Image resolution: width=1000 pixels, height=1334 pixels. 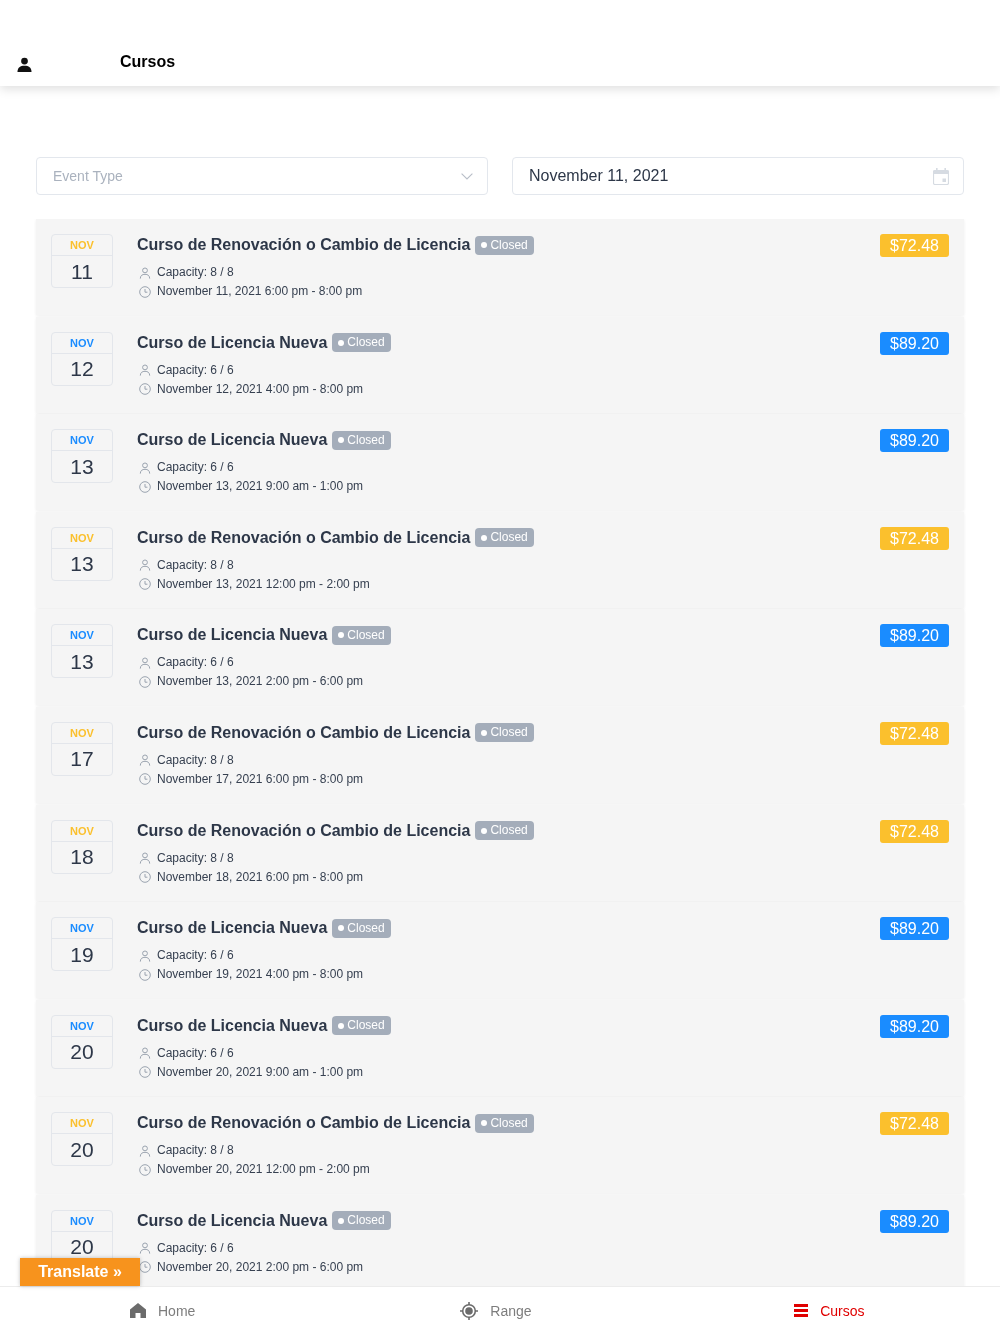 I want to click on time-text: November 20, 2021 9:00 am - 1:00 pm, so click(x=260, y=1072).